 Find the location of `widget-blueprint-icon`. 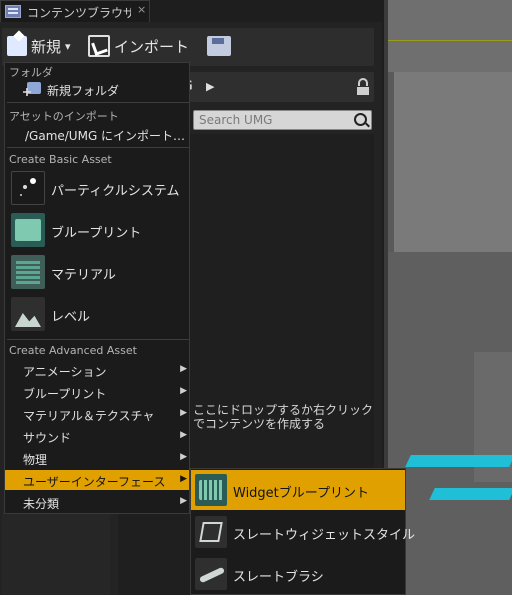

widget-blueprint-icon is located at coordinates (211, 490).